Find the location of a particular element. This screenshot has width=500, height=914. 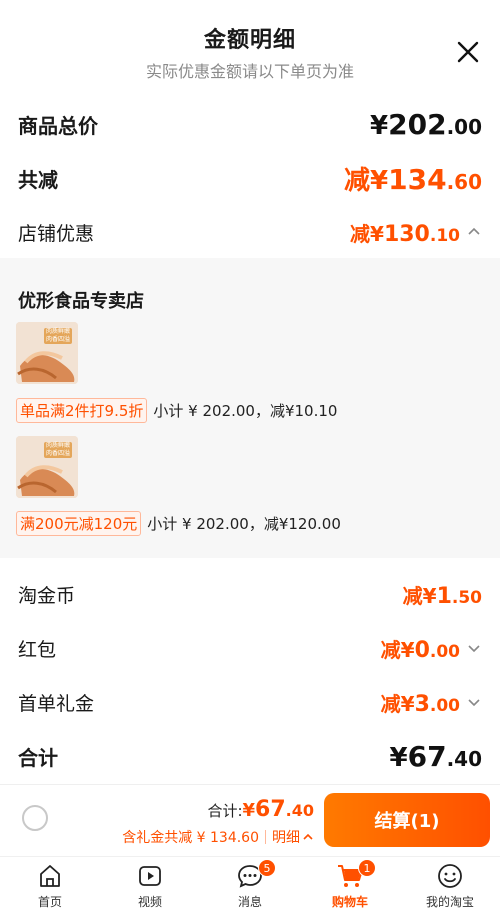

video-icon is located at coordinates (150, 876).